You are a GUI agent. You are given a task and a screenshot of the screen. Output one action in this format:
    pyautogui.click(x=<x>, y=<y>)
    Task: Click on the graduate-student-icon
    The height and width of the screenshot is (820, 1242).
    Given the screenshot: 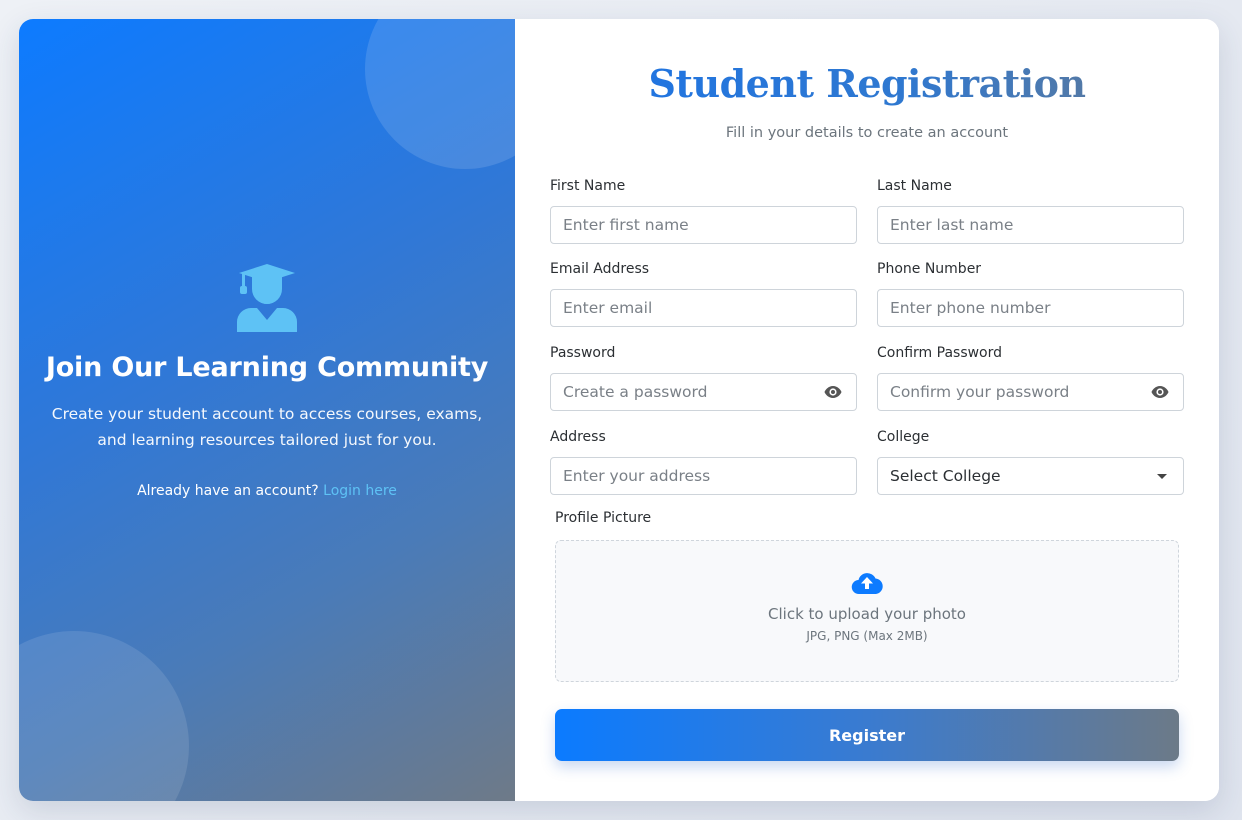 What is the action you would take?
    pyautogui.click(x=267, y=298)
    